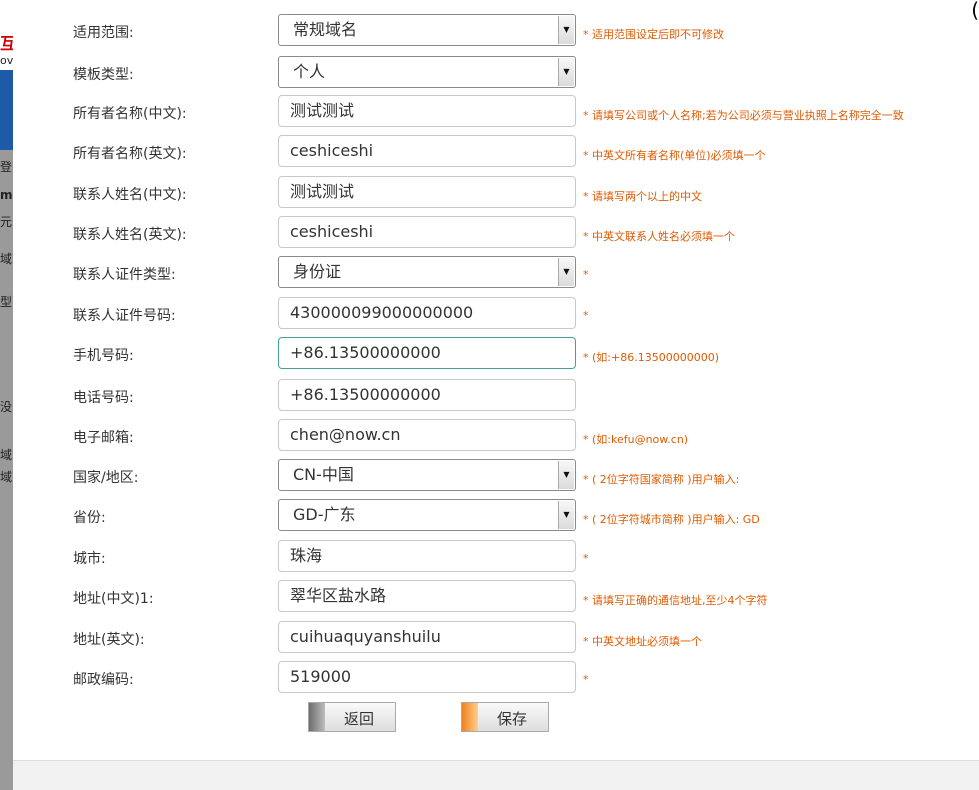 This screenshot has width=979, height=790. I want to click on form-row: 联系人姓名(英文): ceshiceshi * 中英文联系人姓名必须填一个, so click(496, 233).